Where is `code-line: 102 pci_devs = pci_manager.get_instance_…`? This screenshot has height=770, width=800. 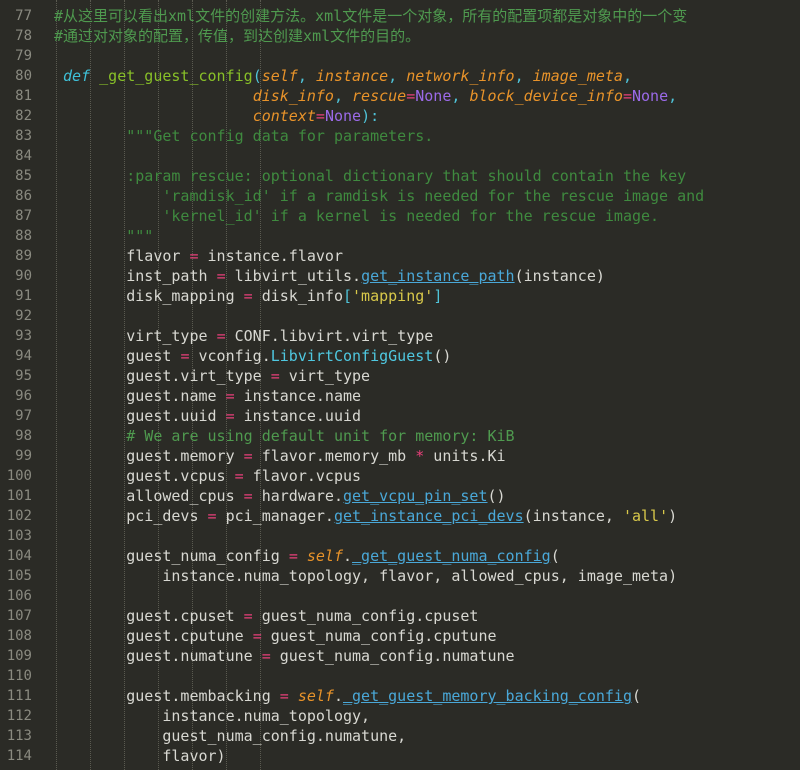 code-line: 102 pci_devs = pci_manager.get_instance_… is located at coordinates (400, 516).